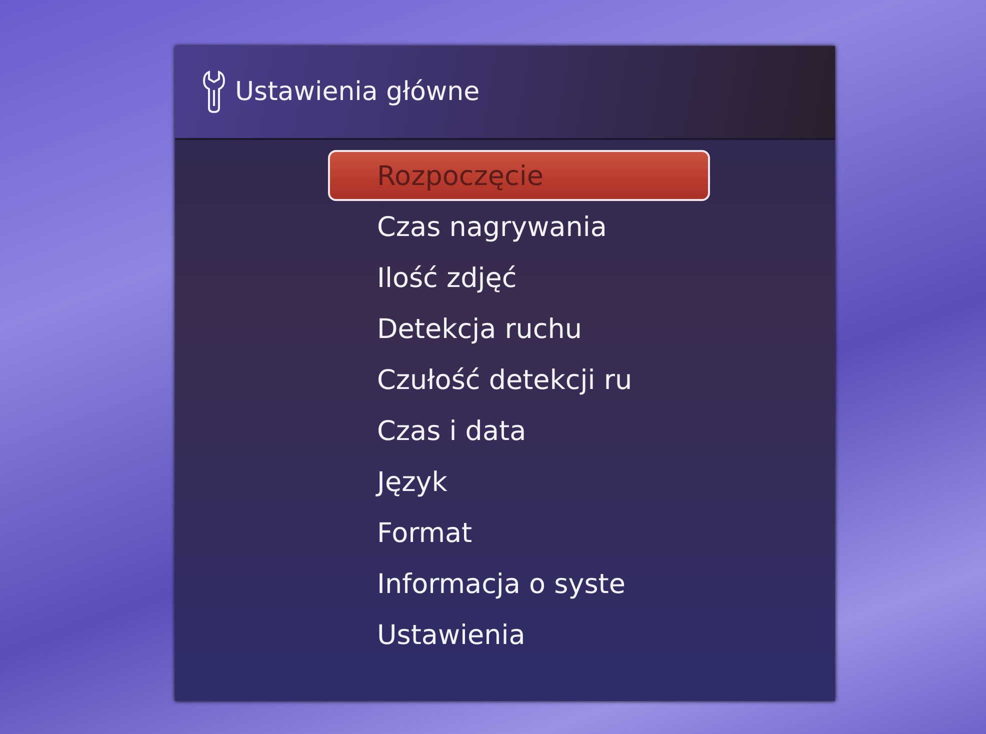 Image resolution: width=986 pixels, height=734 pixels. What do you see at coordinates (519, 532) in the screenshot?
I see `menu-item: Format` at bounding box center [519, 532].